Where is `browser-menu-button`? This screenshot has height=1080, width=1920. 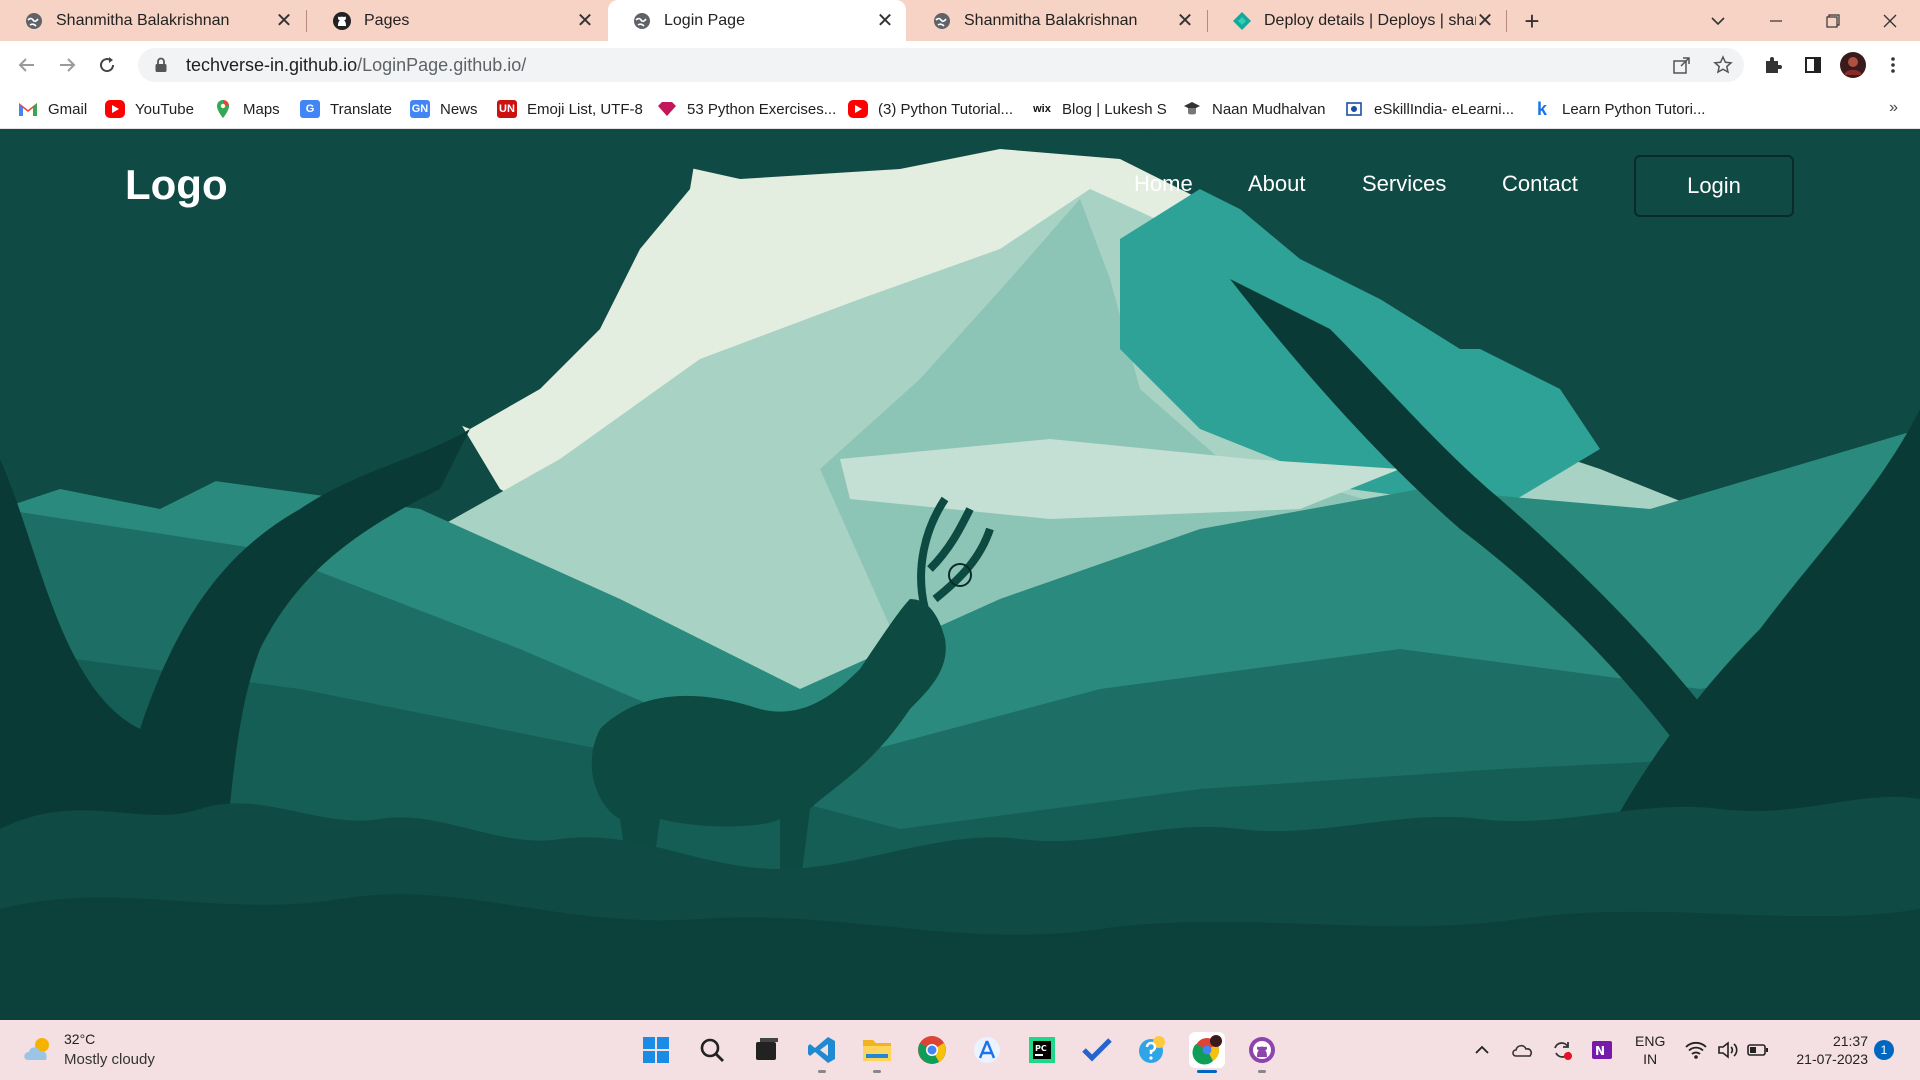 browser-menu-button is located at coordinates (1893, 65).